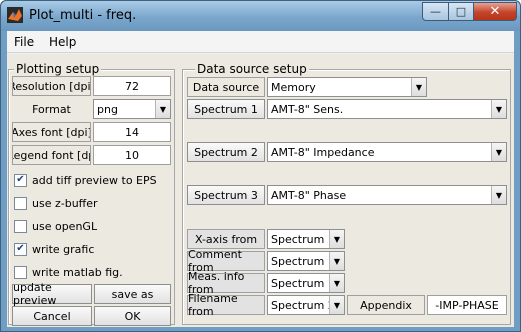  I want to click on spectrum-2-value: AMT-8" Impedance, so click(323, 152).